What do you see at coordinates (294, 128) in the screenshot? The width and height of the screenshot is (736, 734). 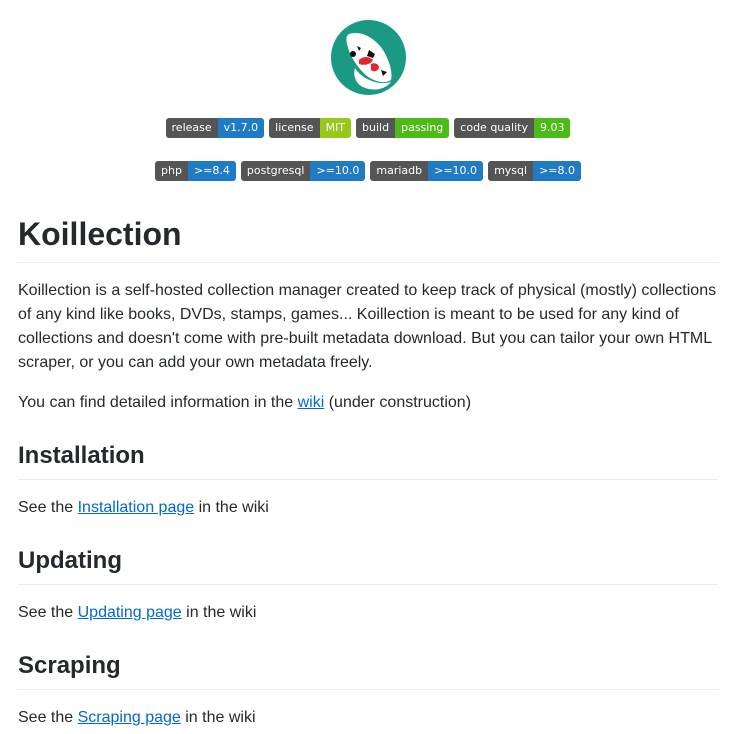 I see `badge-label: license` at bounding box center [294, 128].